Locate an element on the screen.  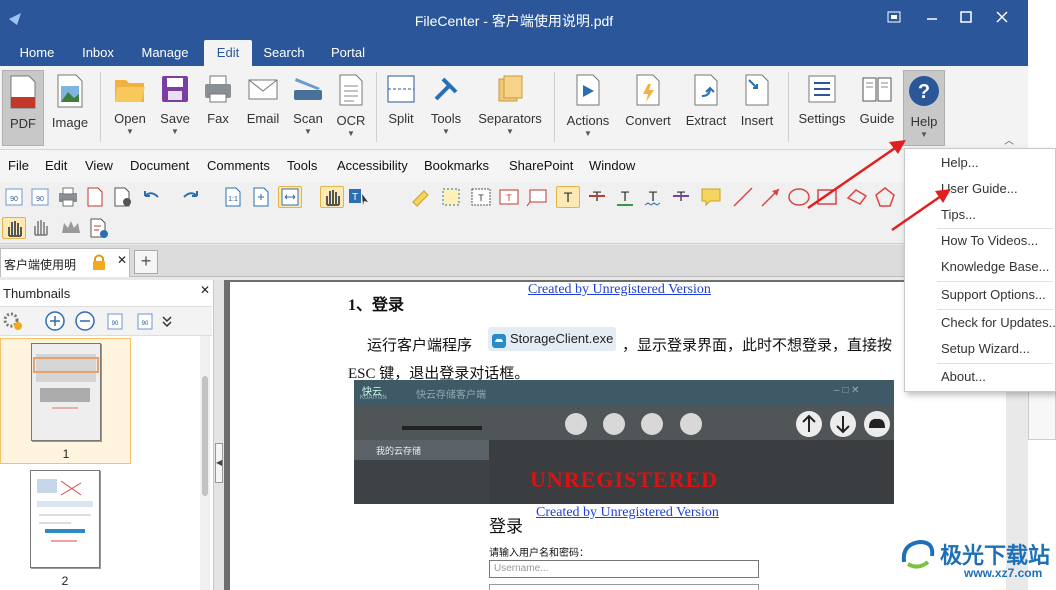
pan-tool-icon is located at coordinates (14, 228).